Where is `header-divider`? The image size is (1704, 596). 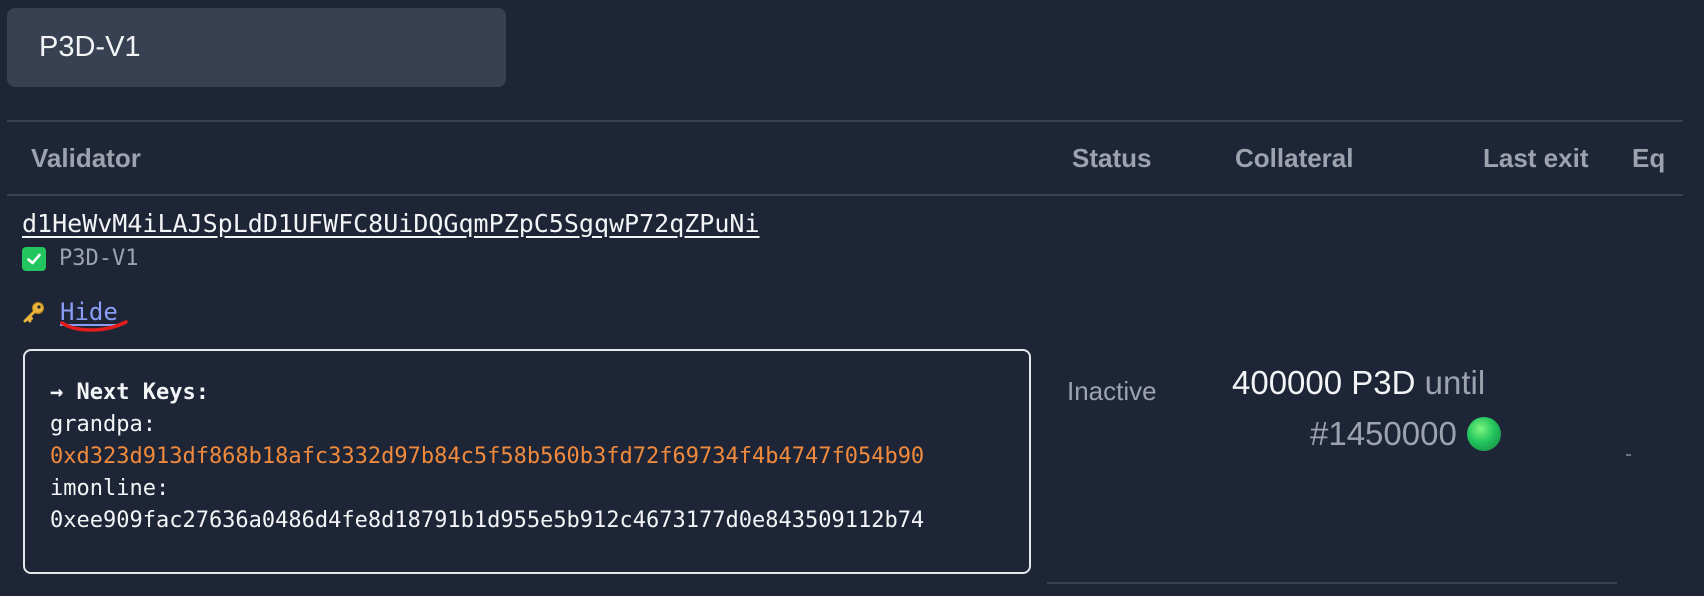 header-divider is located at coordinates (845, 195).